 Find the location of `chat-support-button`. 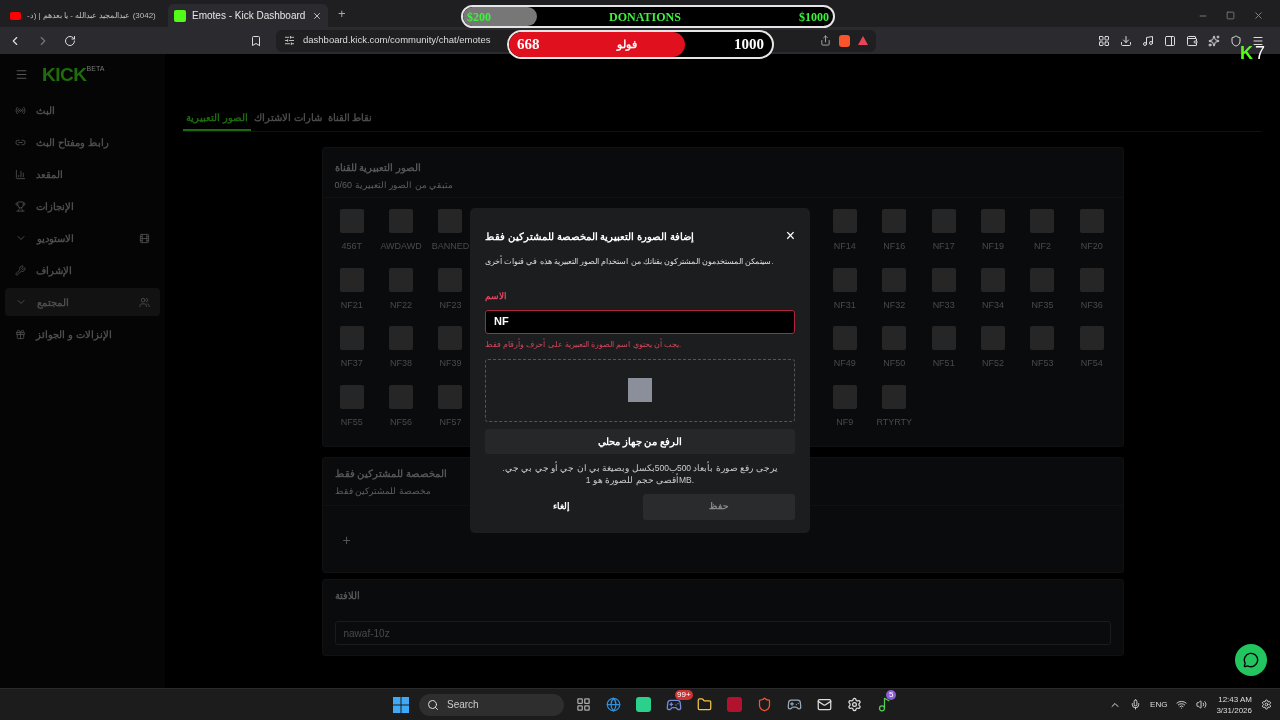

chat-support-button is located at coordinates (1251, 660).